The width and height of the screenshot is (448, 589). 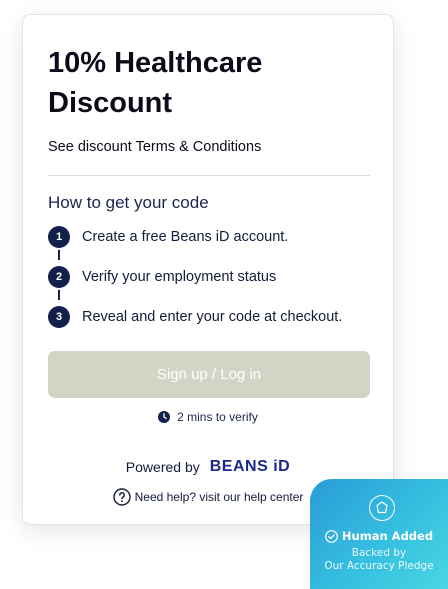 What do you see at coordinates (209, 175) in the screenshot?
I see `divider` at bounding box center [209, 175].